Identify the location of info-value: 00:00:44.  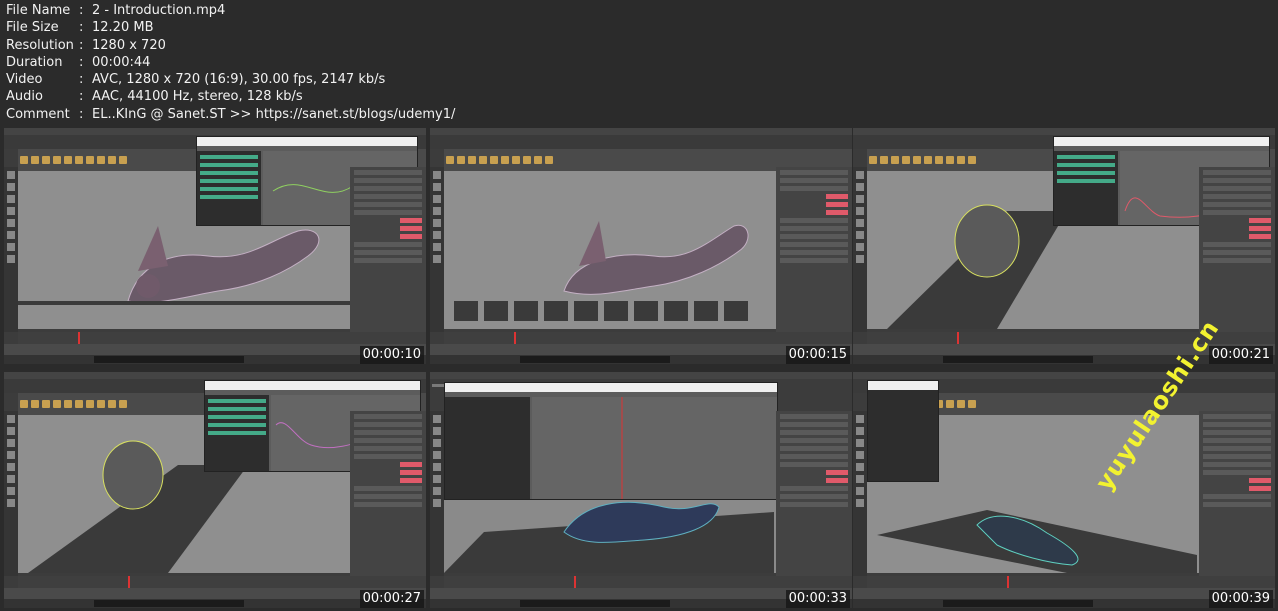
(121, 62).